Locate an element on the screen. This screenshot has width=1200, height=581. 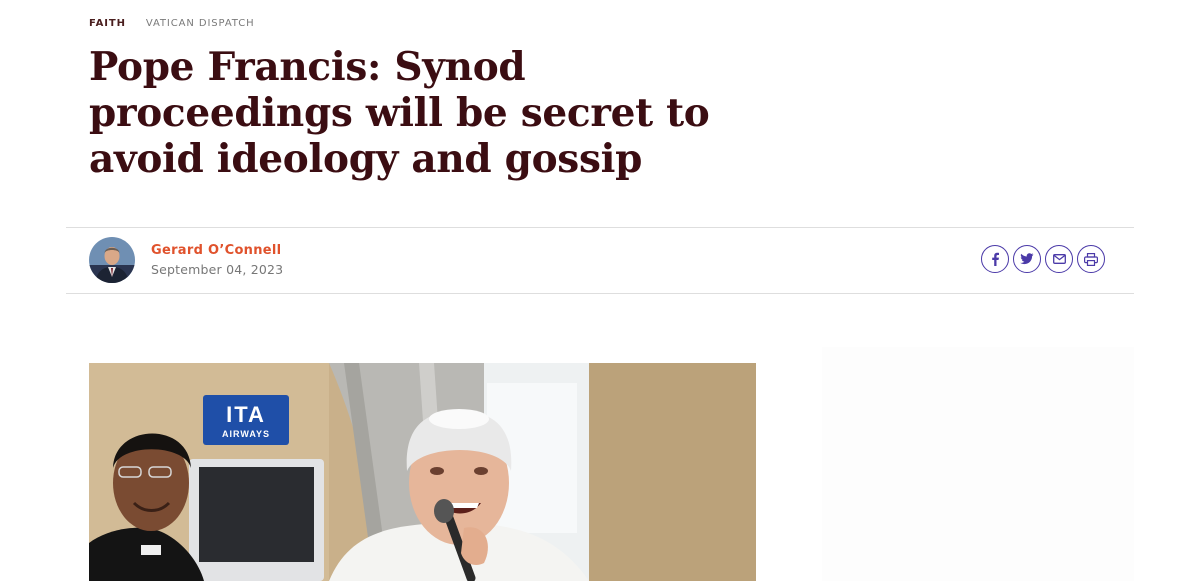
email-icon is located at coordinates (1059, 259).